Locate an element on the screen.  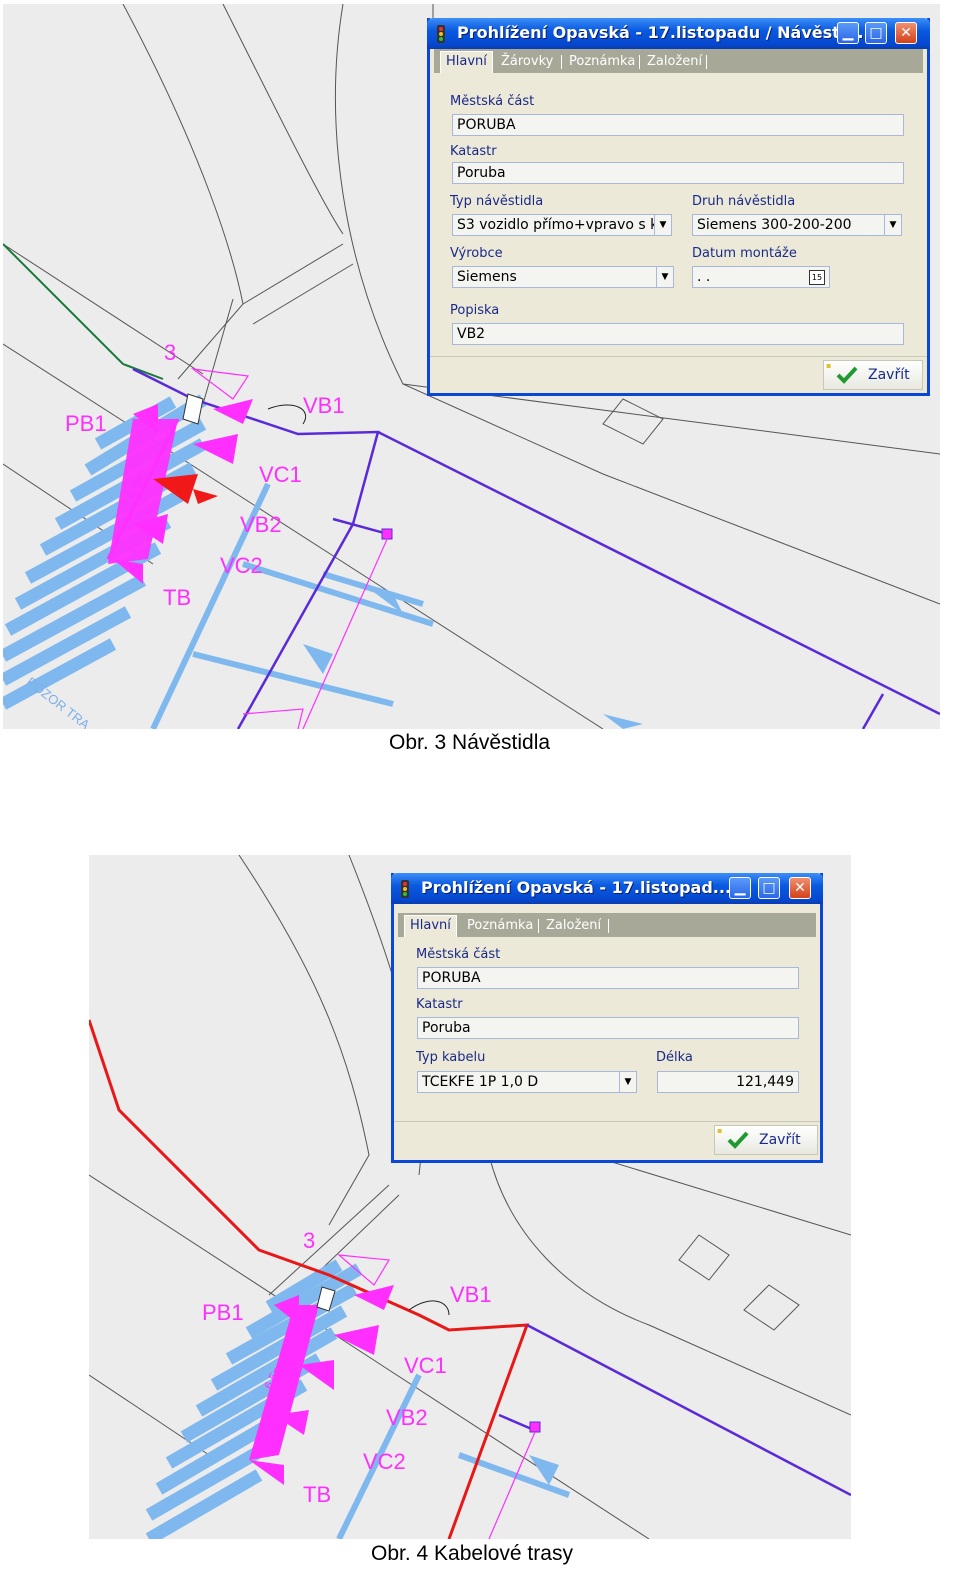
vyrobce-select: Siemens ▼ is located at coordinates (563, 277).